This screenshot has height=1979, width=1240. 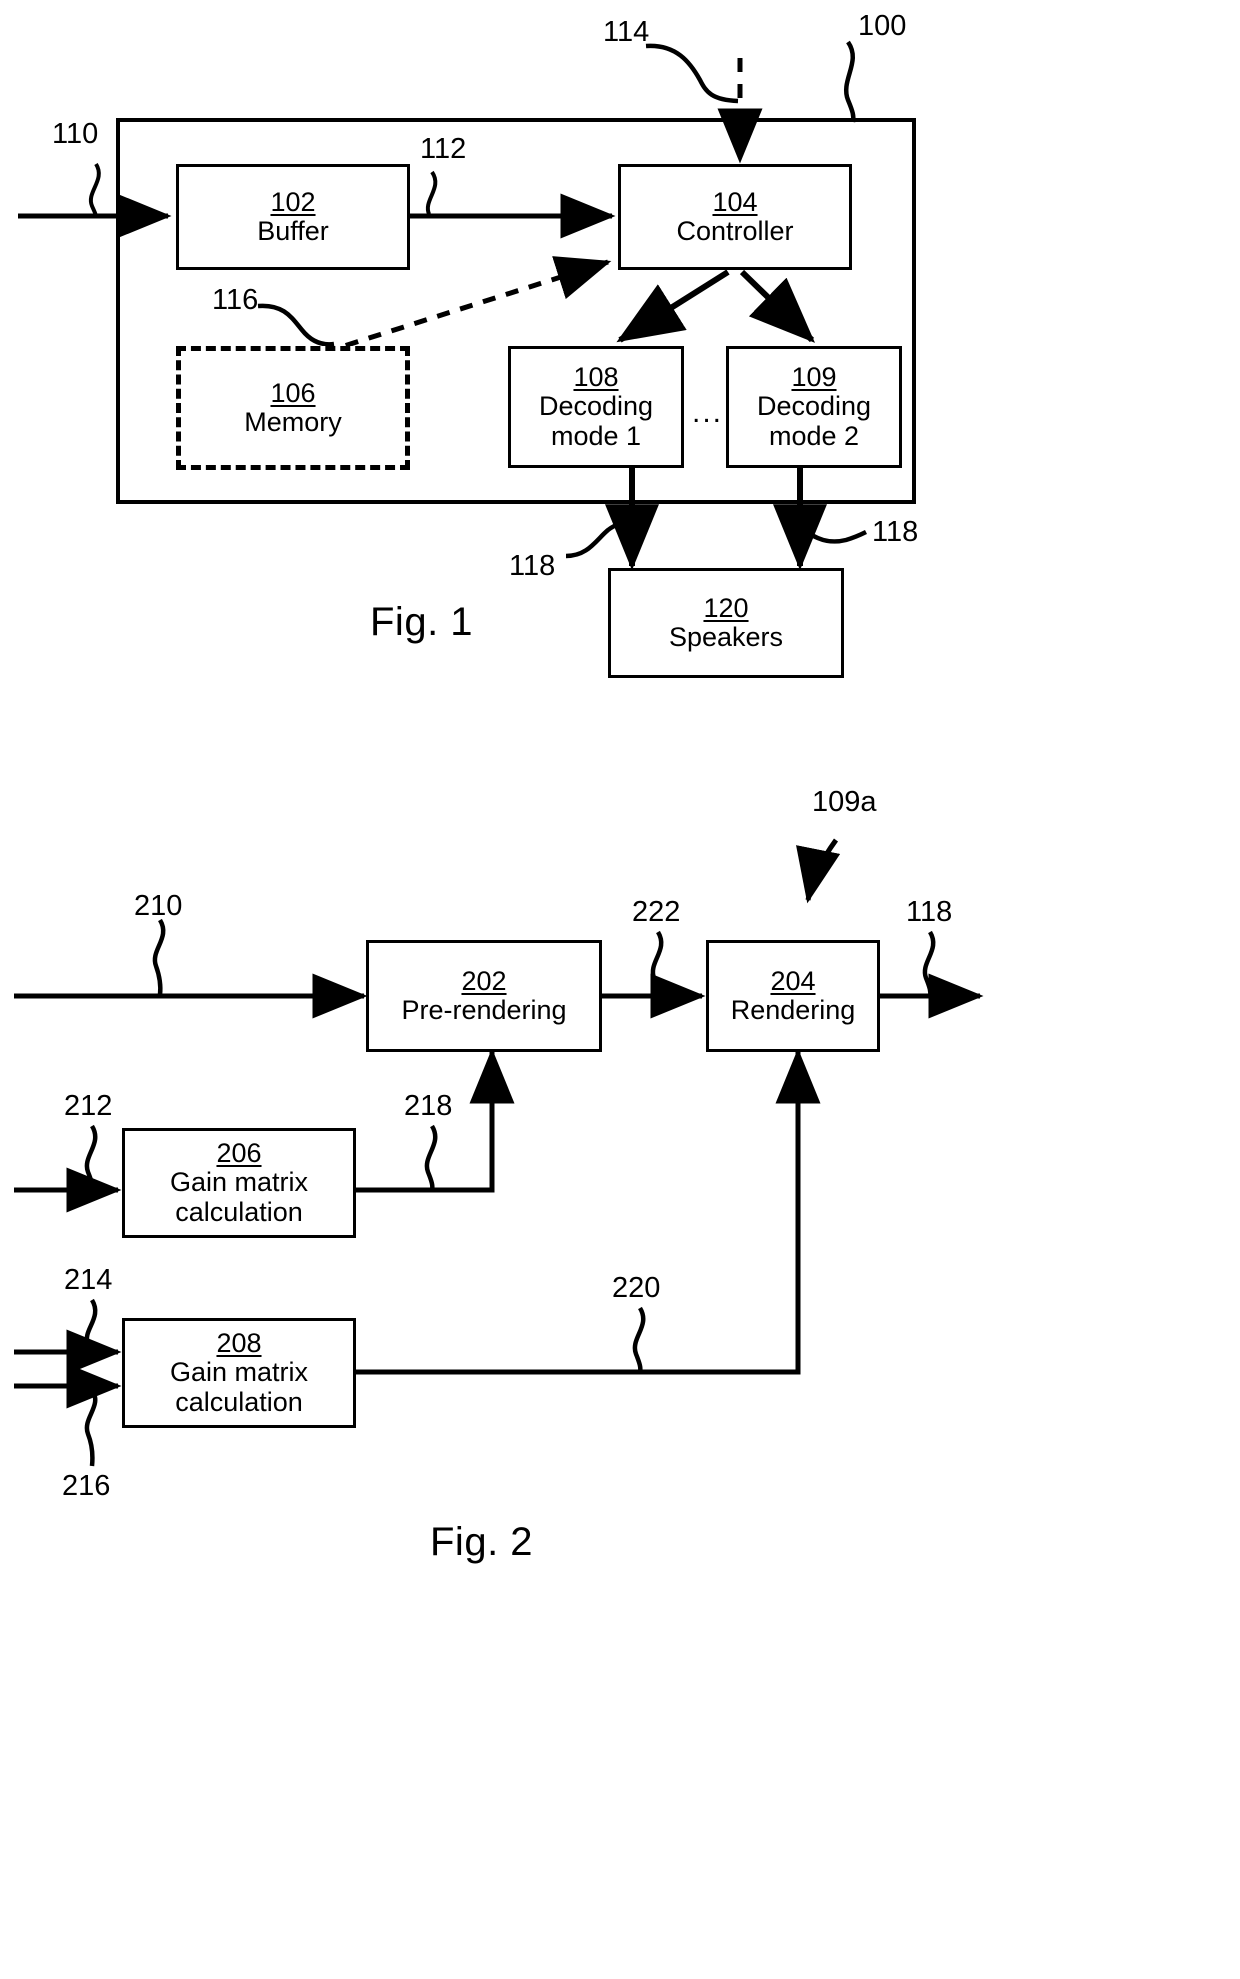 What do you see at coordinates (818, 871) in the screenshot?
I see `fig2-leader-109a` at bounding box center [818, 871].